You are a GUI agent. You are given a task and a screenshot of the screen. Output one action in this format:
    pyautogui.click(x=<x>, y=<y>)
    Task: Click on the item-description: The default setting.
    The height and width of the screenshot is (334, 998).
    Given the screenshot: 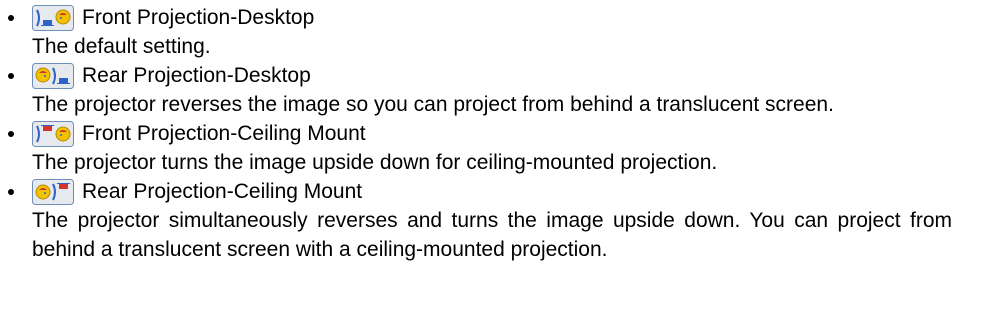 What is the action you would take?
    pyautogui.click(x=121, y=46)
    